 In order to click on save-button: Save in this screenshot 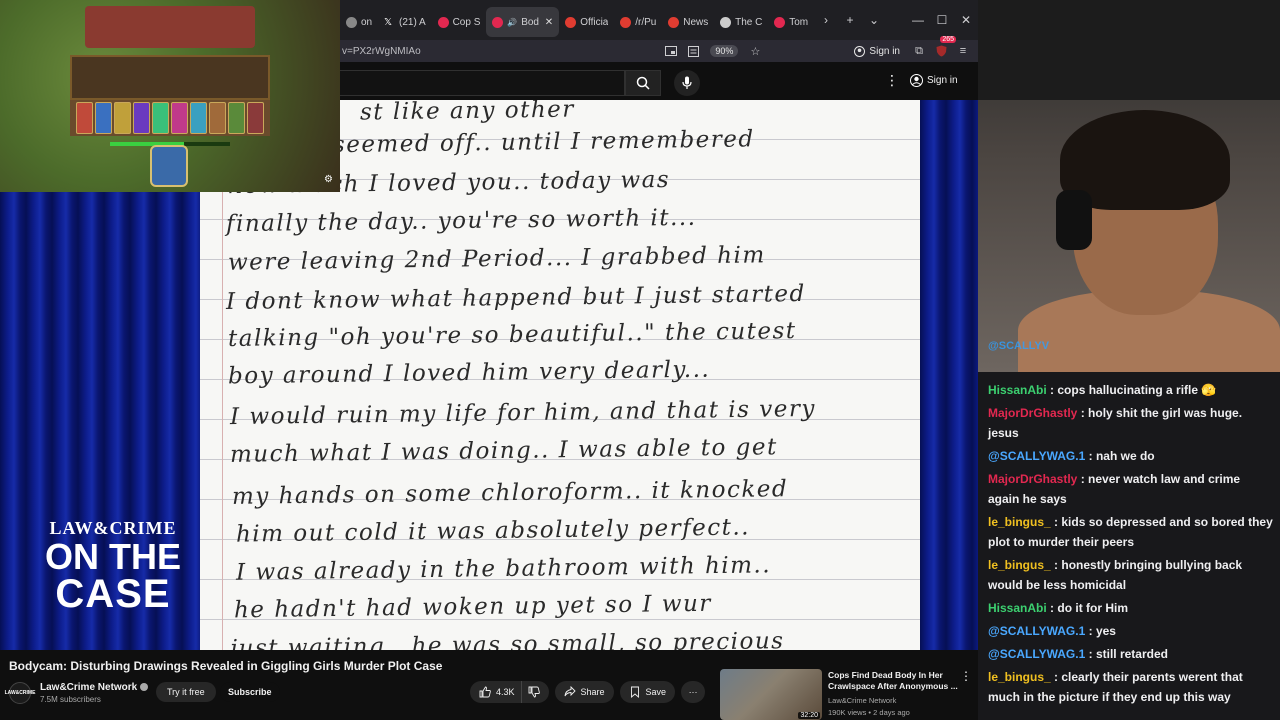, I will do `click(647, 692)`.